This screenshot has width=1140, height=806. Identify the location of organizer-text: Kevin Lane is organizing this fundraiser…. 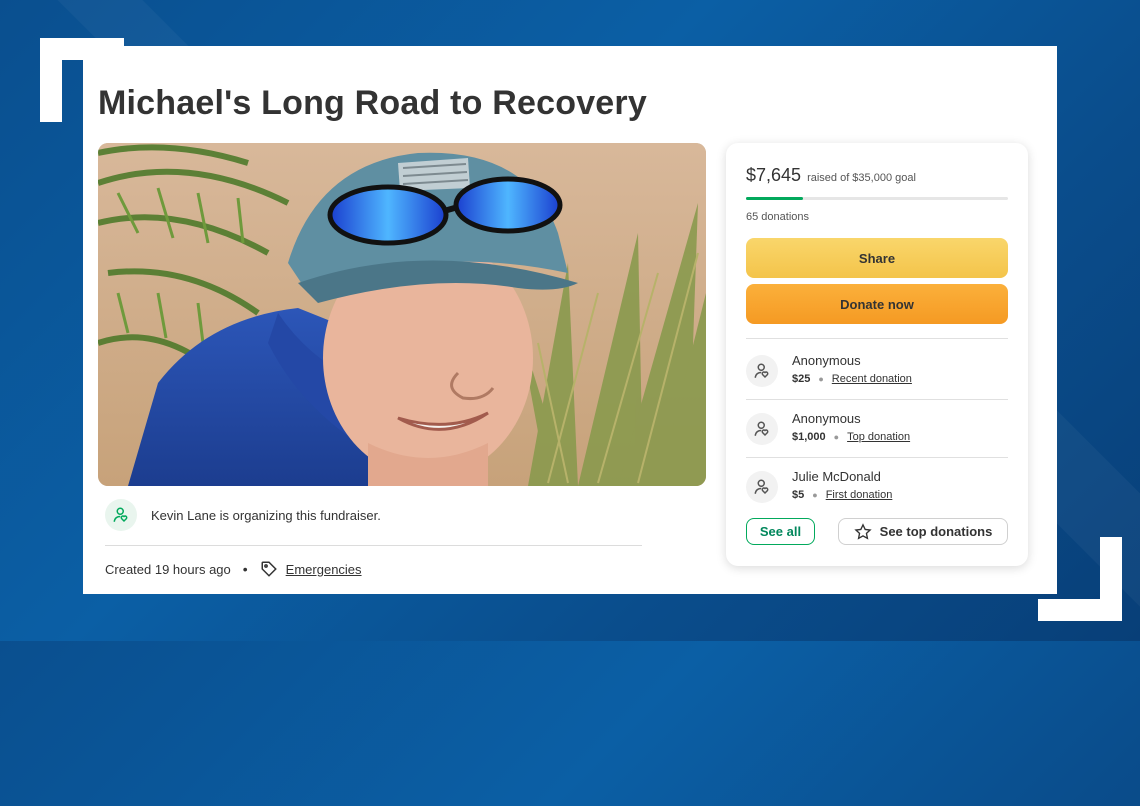
(266, 515).